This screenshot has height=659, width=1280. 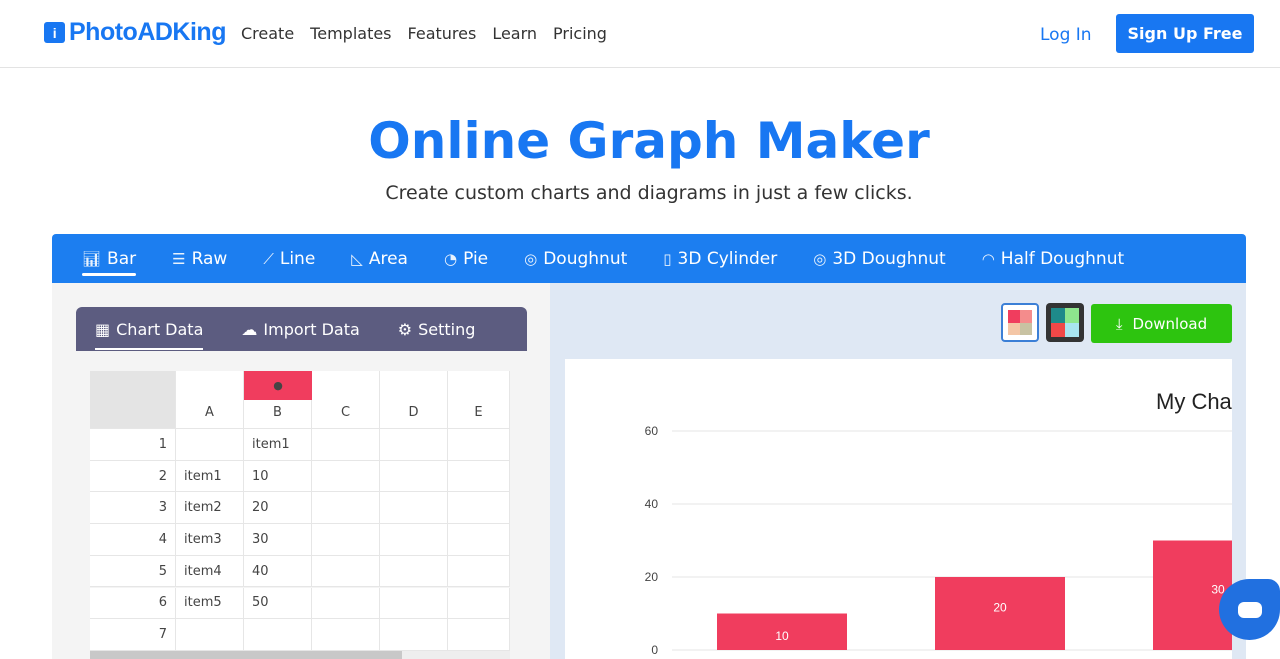 I want to click on sheet-scrollbar, so click(x=300, y=655).